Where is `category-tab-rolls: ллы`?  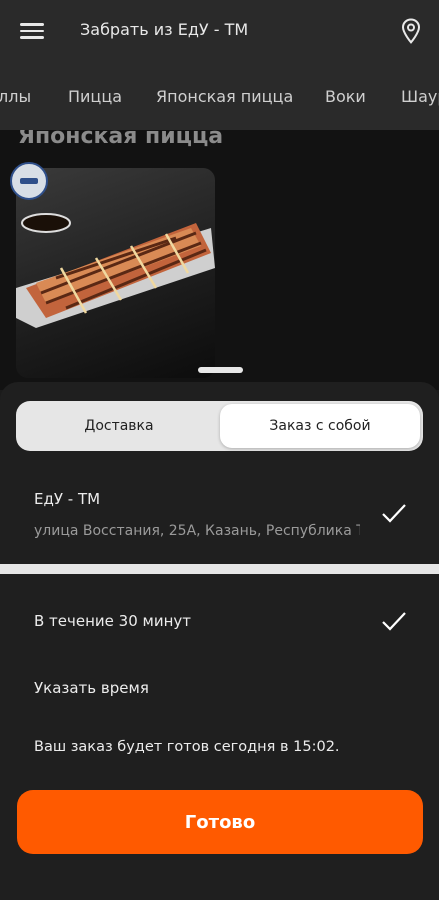 category-tab-rolls: ллы is located at coordinates (15, 96).